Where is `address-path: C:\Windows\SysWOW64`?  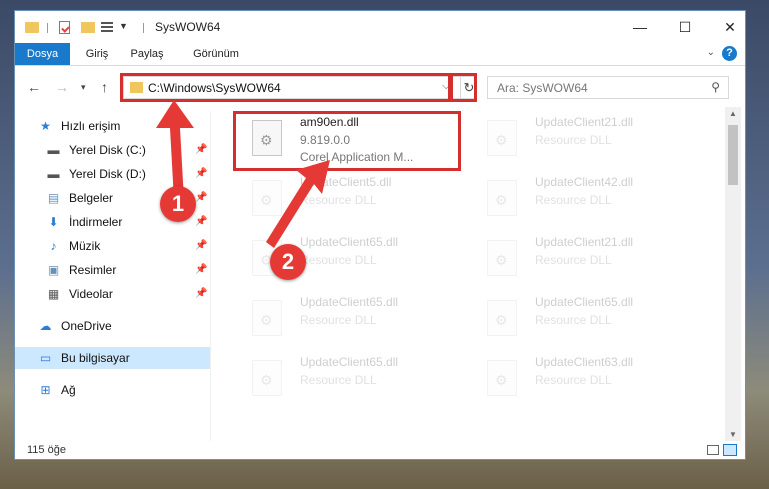 address-path: C:\Windows\SysWOW64 is located at coordinates (214, 88).